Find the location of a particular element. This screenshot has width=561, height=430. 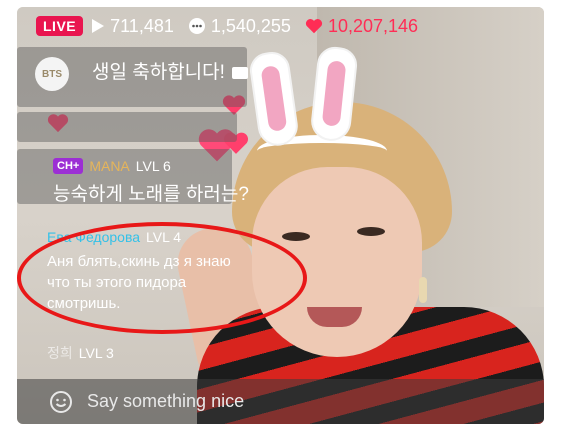

chat-meta-mana: CH+ MANA LVL 6 is located at coordinates (112, 166).